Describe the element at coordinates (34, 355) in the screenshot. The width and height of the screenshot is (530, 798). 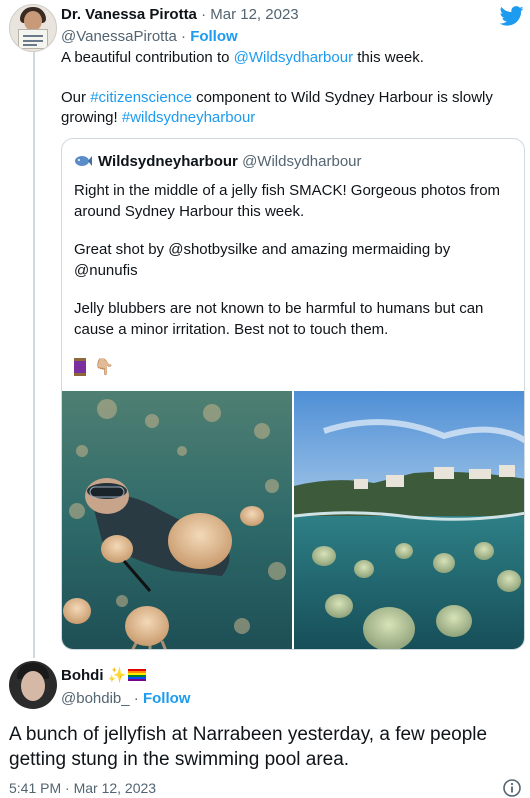
I see `thread-connector-line` at that location.